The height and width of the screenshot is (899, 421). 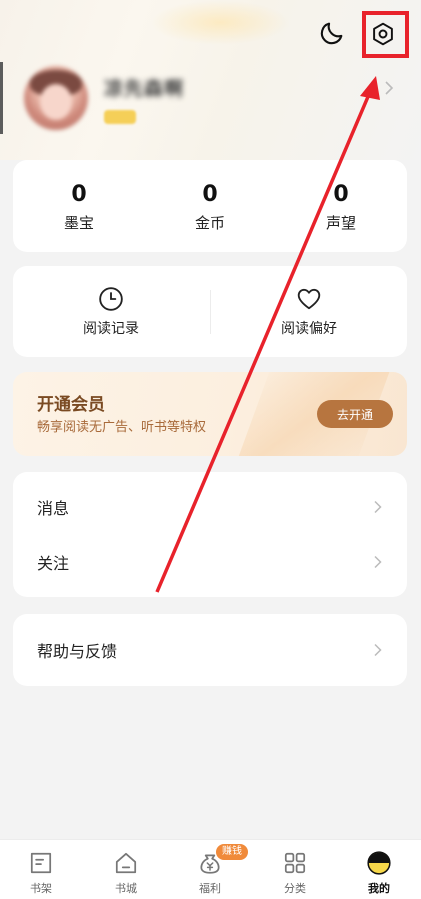 What do you see at coordinates (379, 863) in the screenshot?
I see `profile-icon` at bounding box center [379, 863].